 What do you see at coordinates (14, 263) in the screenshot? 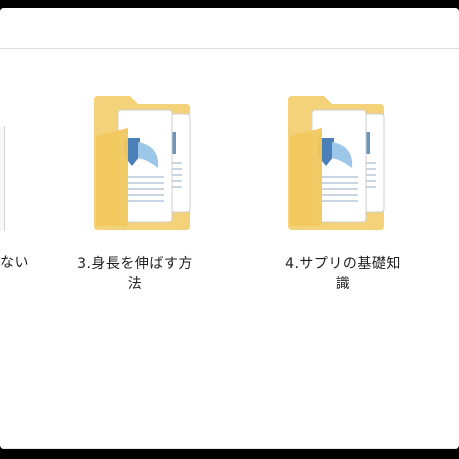
I see `folder-label: ない` at bounding box center [14, 263].